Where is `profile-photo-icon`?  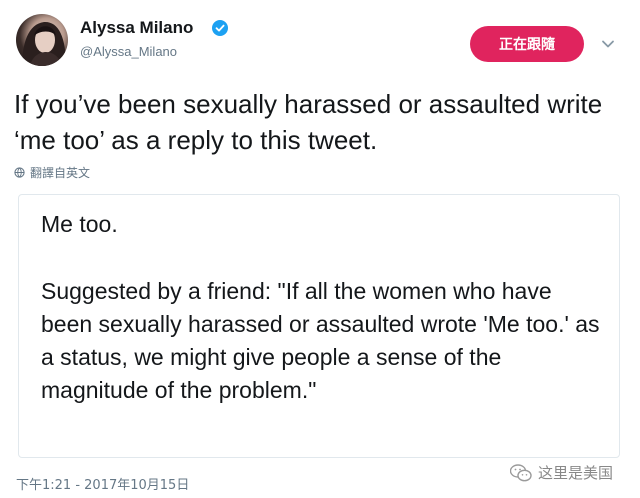 profile-photo-icon is located at coordinates (44, 43).